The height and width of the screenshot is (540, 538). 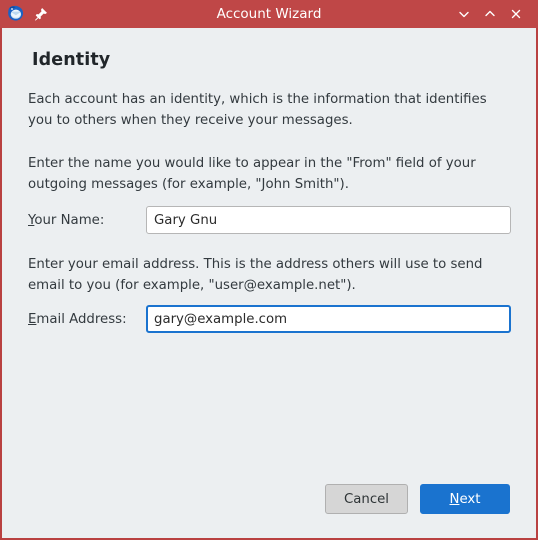 I want to click on maximize-button, so click(x=490, y=14).